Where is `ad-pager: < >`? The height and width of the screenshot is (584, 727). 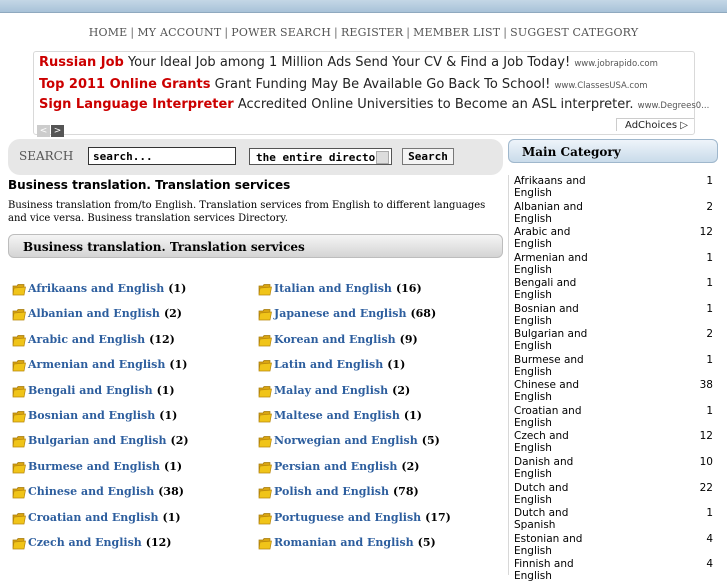
ad-pager: < > is located at coordinates (51, 127).